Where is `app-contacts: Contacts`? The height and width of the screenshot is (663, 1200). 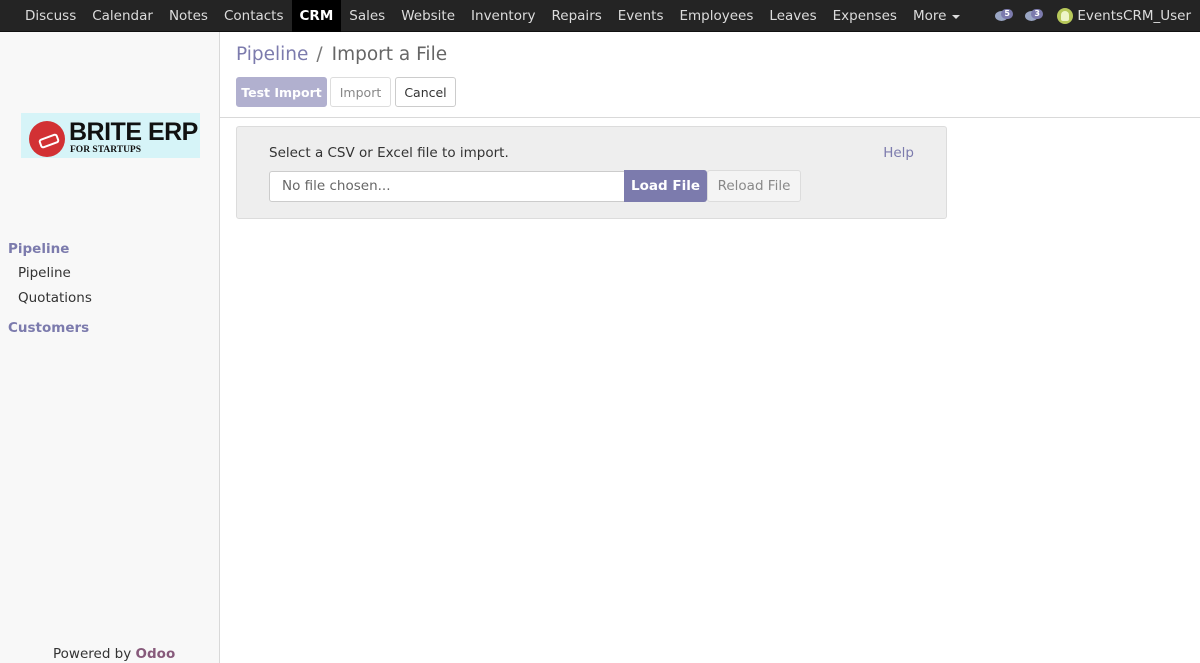 app-contacts: Contacts is located at coordinates (254, 16).